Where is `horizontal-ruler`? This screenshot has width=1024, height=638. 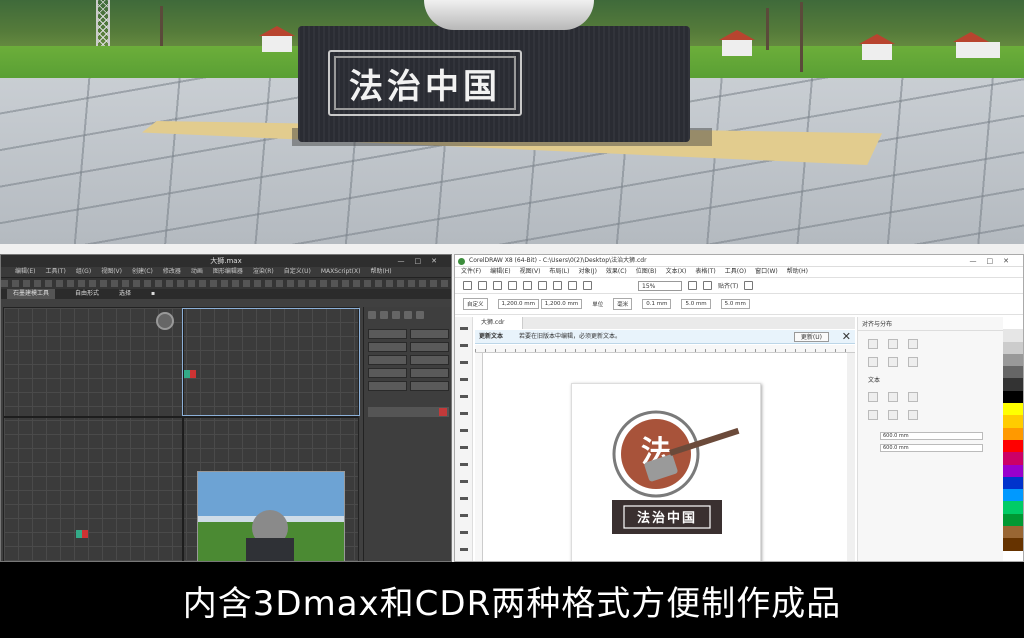
horizontal-ruler is located at coordinates (665, 349).